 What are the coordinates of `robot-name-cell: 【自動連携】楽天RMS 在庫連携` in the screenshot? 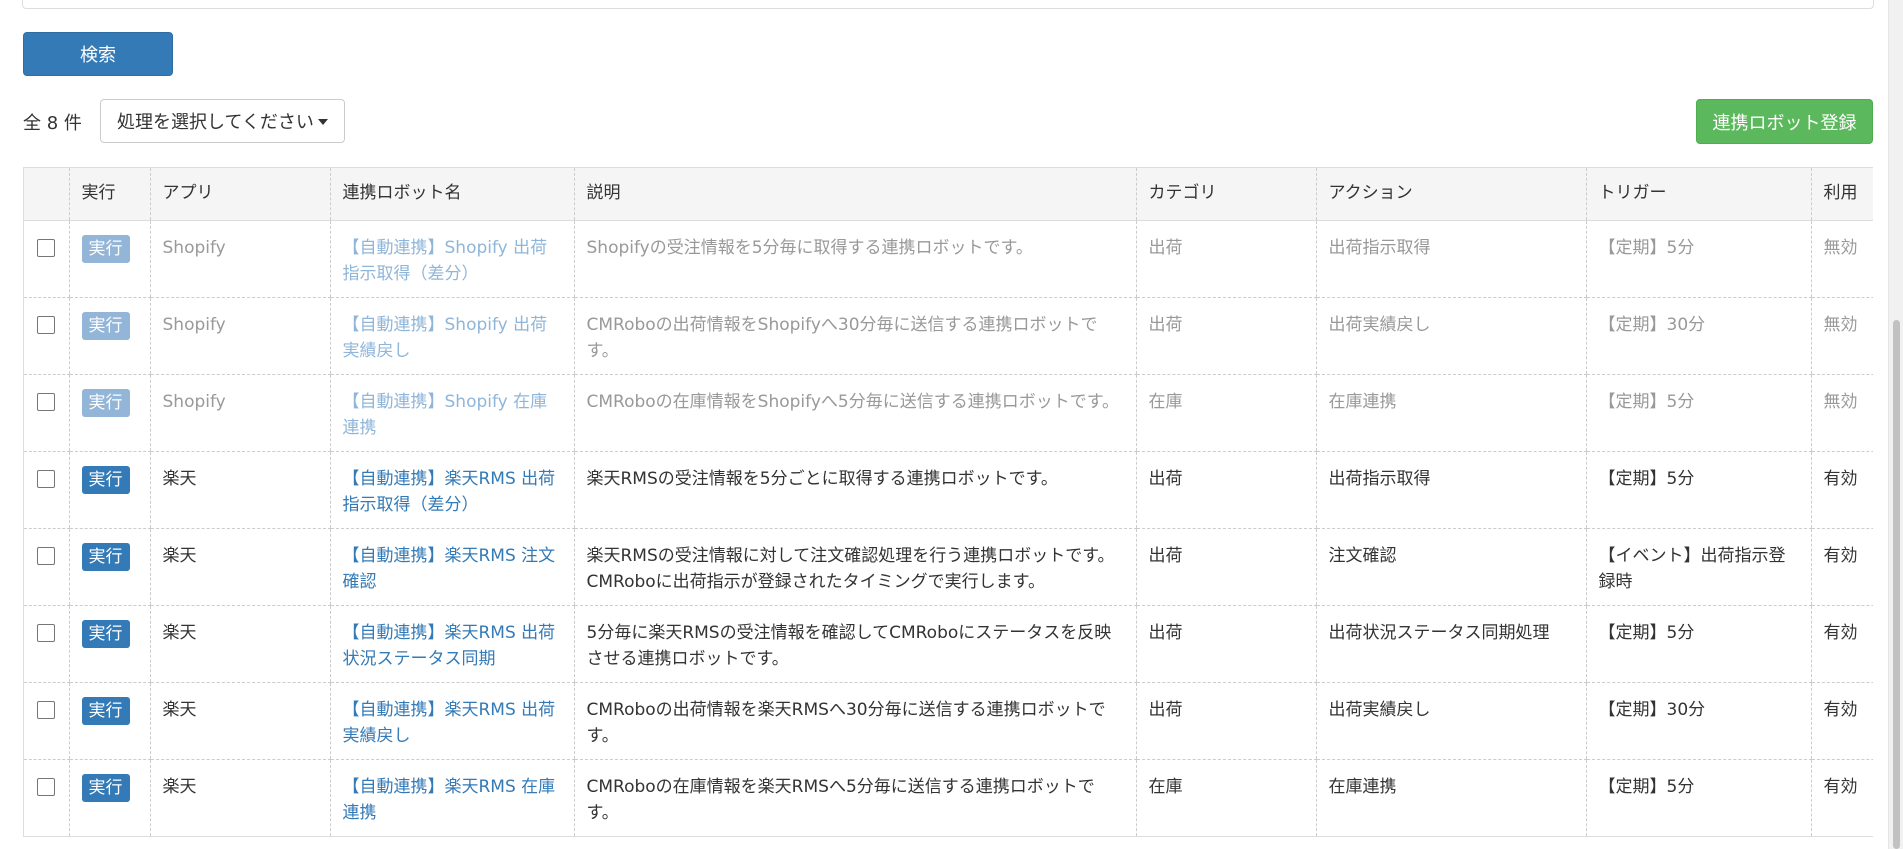 It's located at (452, 797).